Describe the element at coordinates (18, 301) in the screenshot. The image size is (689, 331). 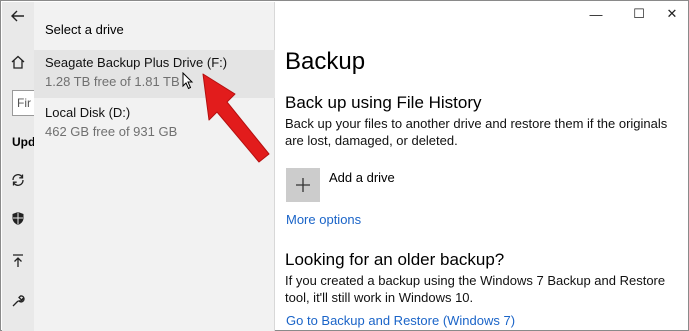
I see `wrench-icon` at that location.